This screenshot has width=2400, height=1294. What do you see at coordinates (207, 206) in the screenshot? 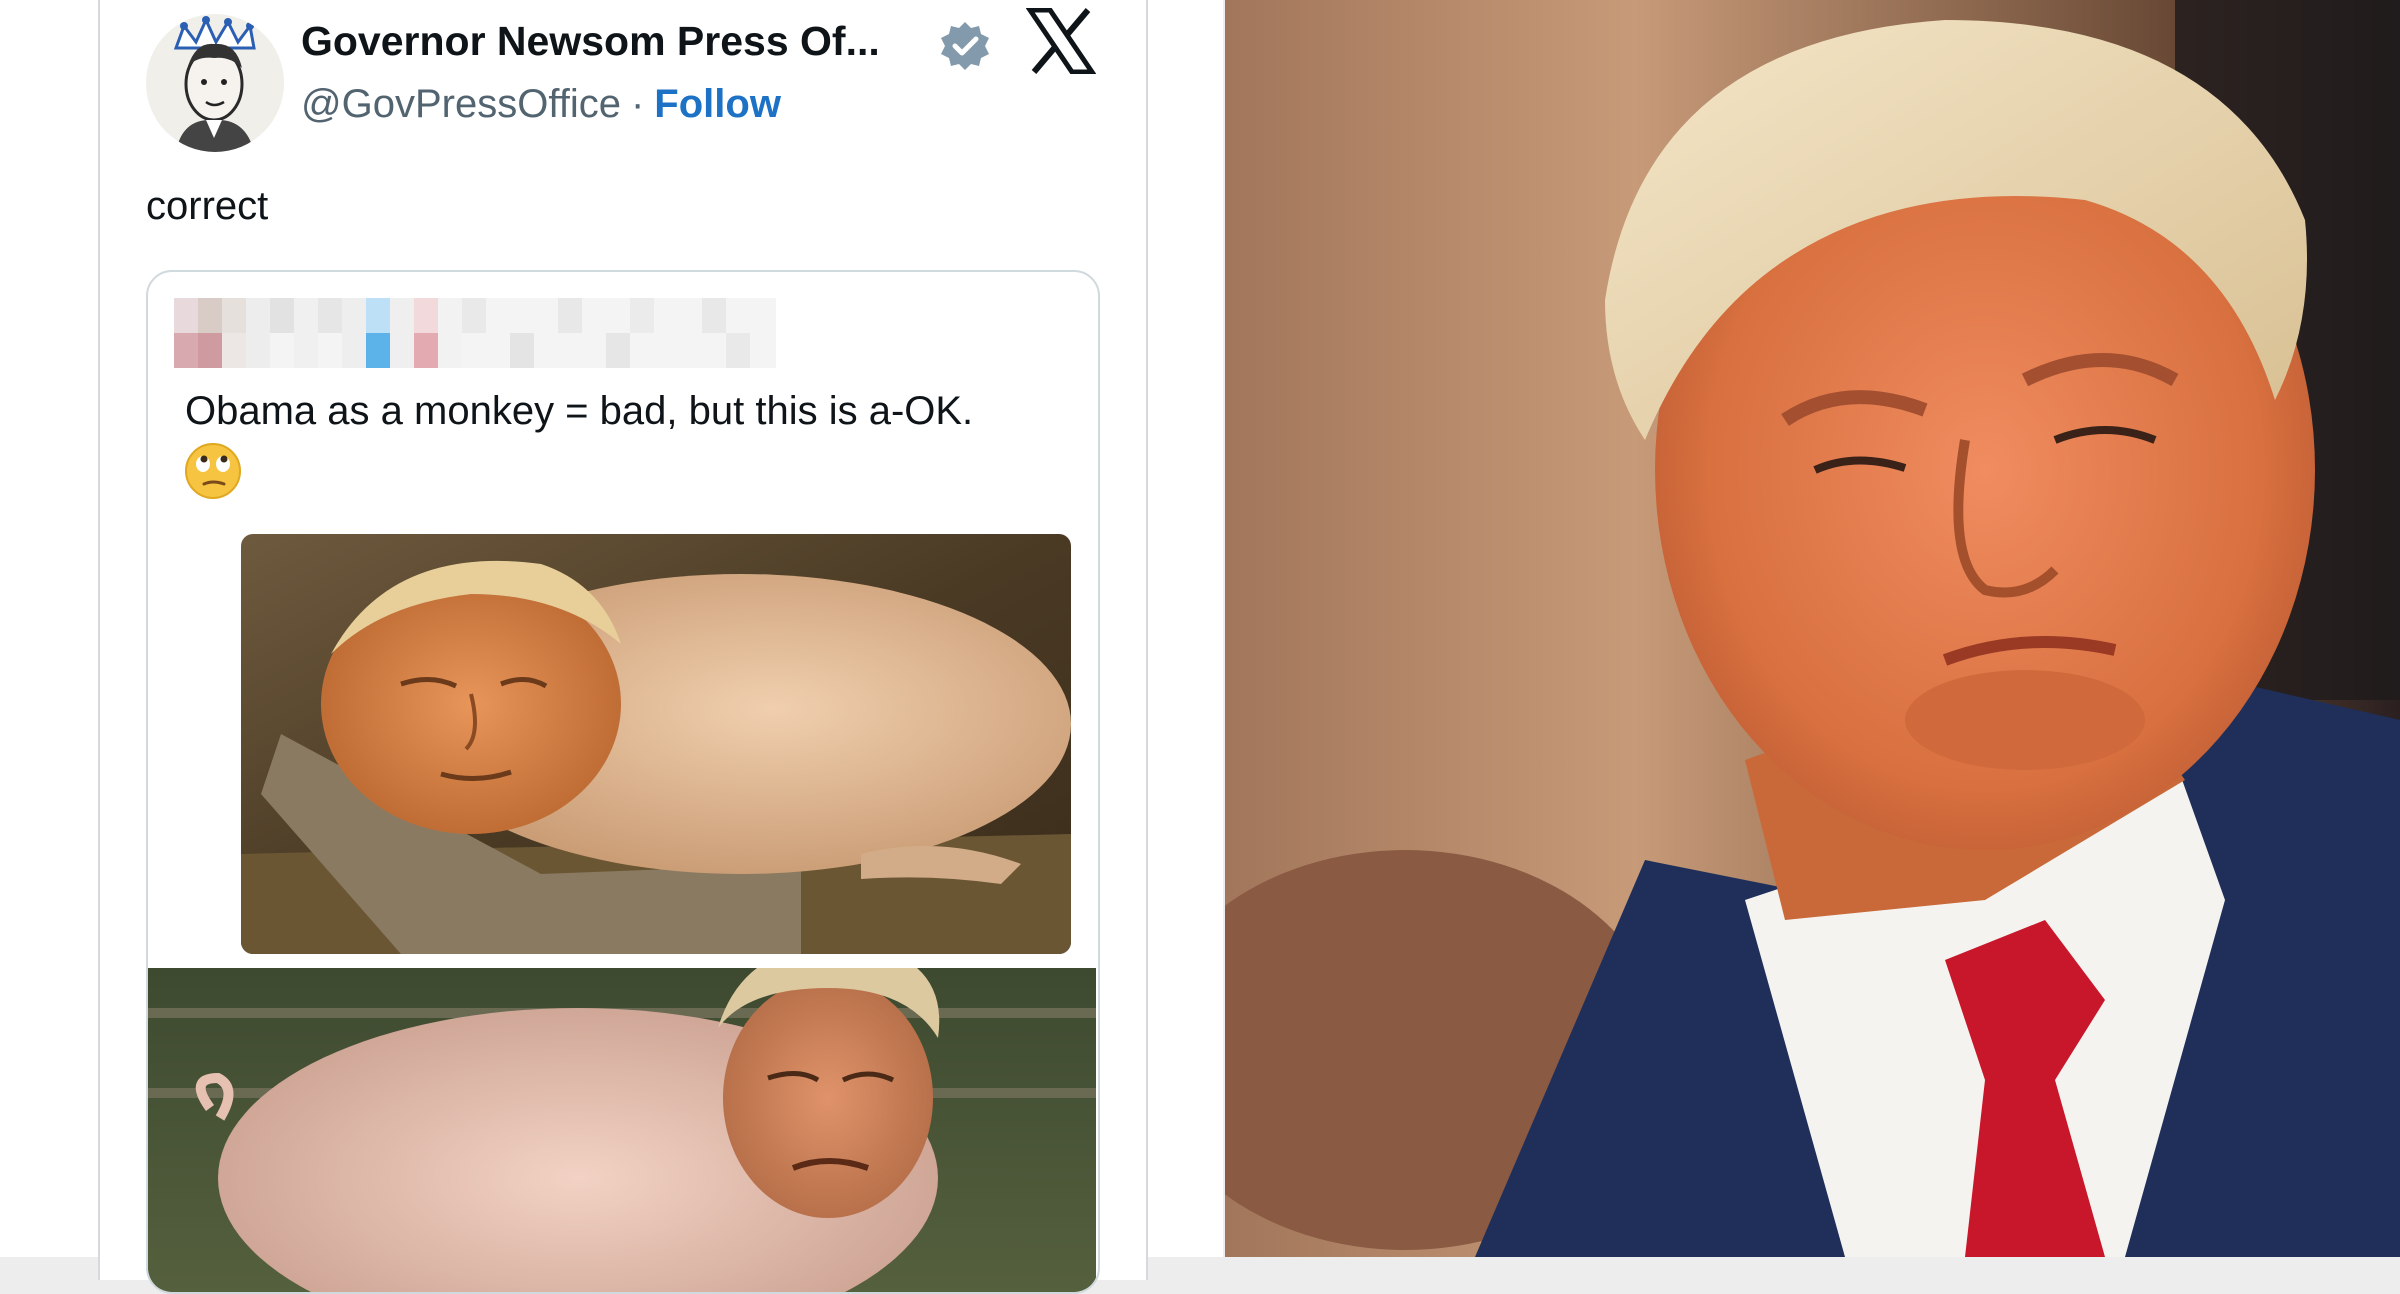
I see `tweet-text: correct` at bounding box center [207, 206].